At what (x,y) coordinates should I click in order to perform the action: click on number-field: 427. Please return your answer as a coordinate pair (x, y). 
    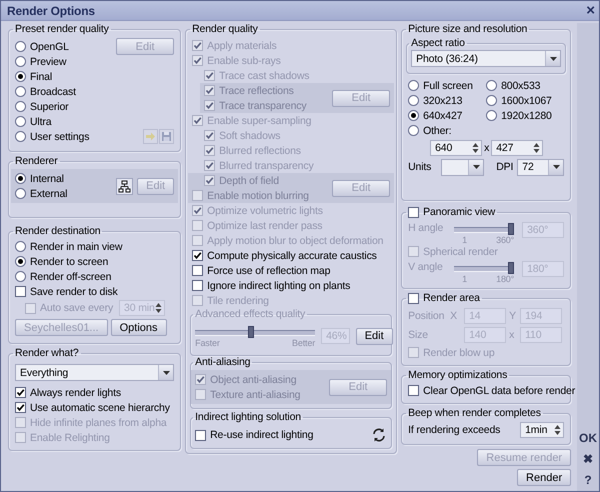
    Looking at the image, I should click on (517, 148).